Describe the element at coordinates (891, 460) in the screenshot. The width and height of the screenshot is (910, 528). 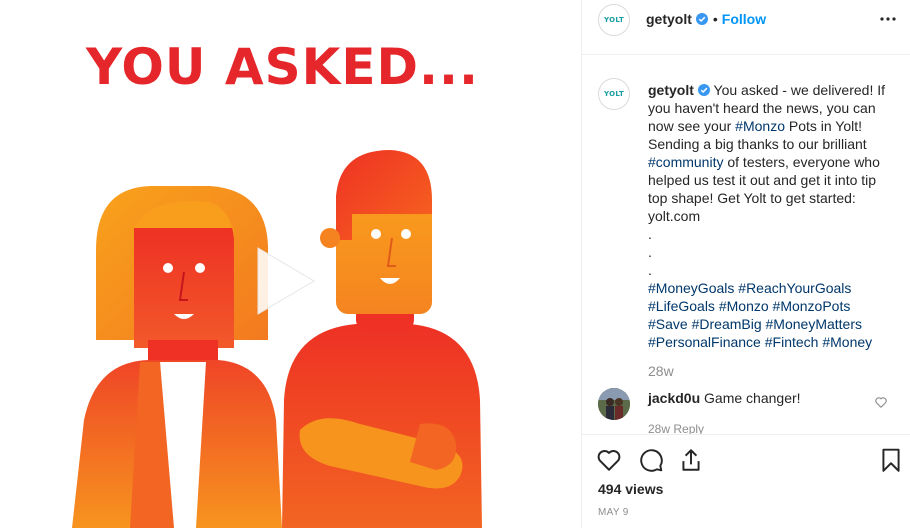
I see `bookmark-icon` at that location.